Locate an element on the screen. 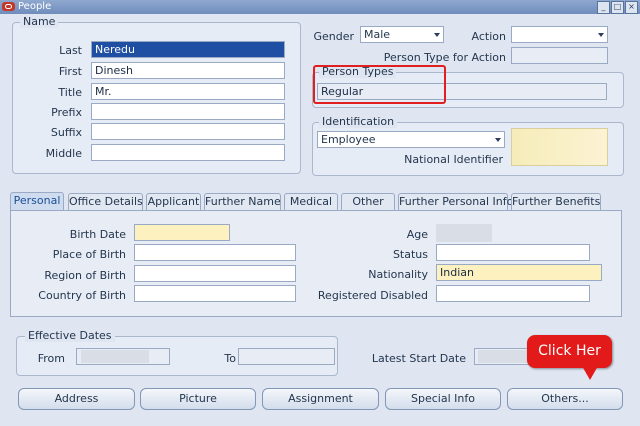 The width and height of the screenshot is (640, 426). to-label: To is located at coordinates (230, 358).